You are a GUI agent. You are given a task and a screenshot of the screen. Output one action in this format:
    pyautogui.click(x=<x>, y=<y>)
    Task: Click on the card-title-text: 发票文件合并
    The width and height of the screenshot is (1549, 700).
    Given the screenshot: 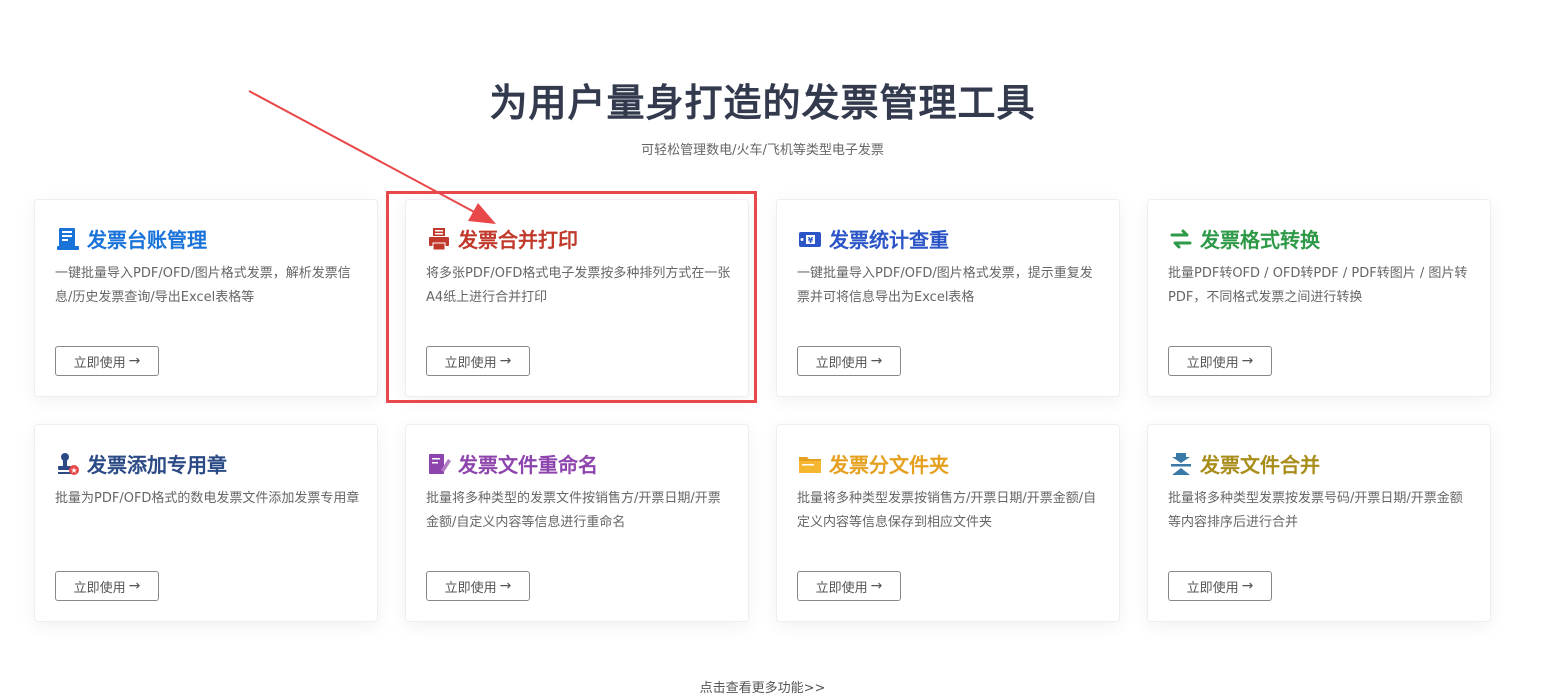 What is the action you would take?
    pyautogui.click(x=1260, y=465)
    